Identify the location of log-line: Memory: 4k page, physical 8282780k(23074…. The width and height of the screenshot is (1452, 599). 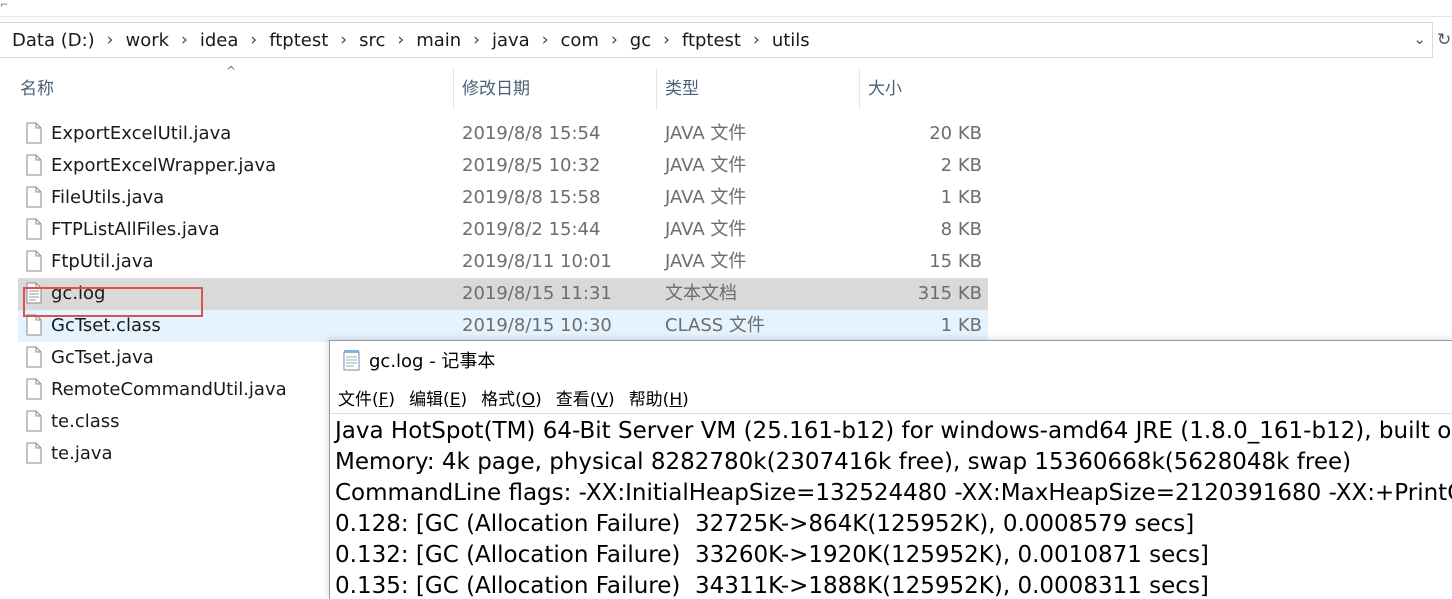
(843, 462).